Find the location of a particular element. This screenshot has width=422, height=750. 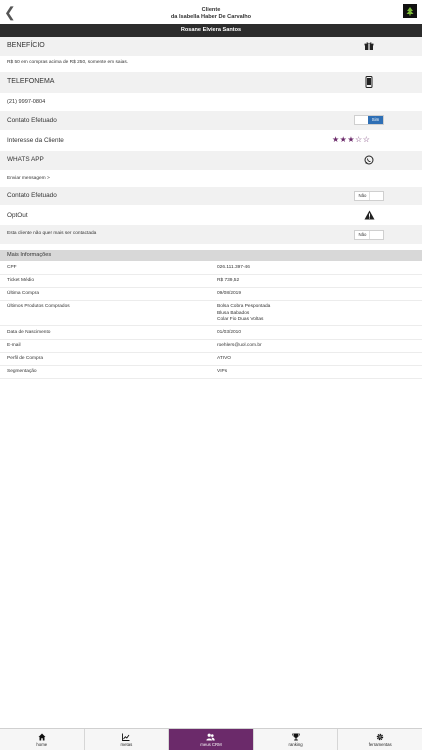

info-key: Ticket Médio is located at coordinates (21, 280).